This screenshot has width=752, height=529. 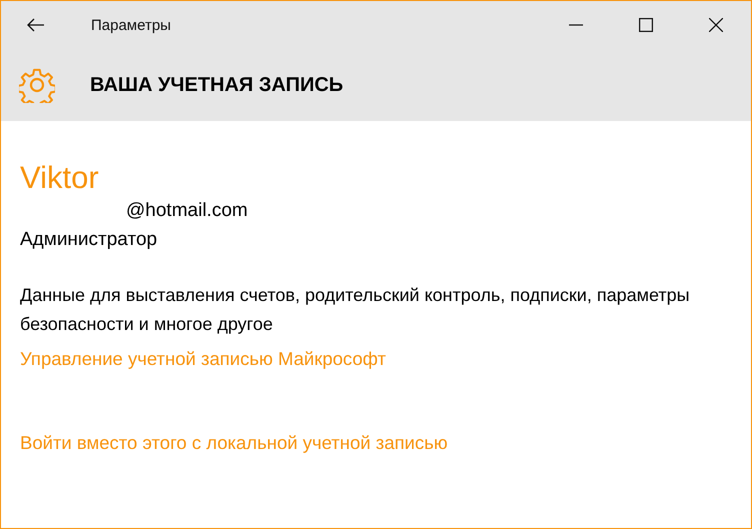 I want to click on account-link: Войти вместо этого с локальной учетной записью, so click(x=234, y=443).